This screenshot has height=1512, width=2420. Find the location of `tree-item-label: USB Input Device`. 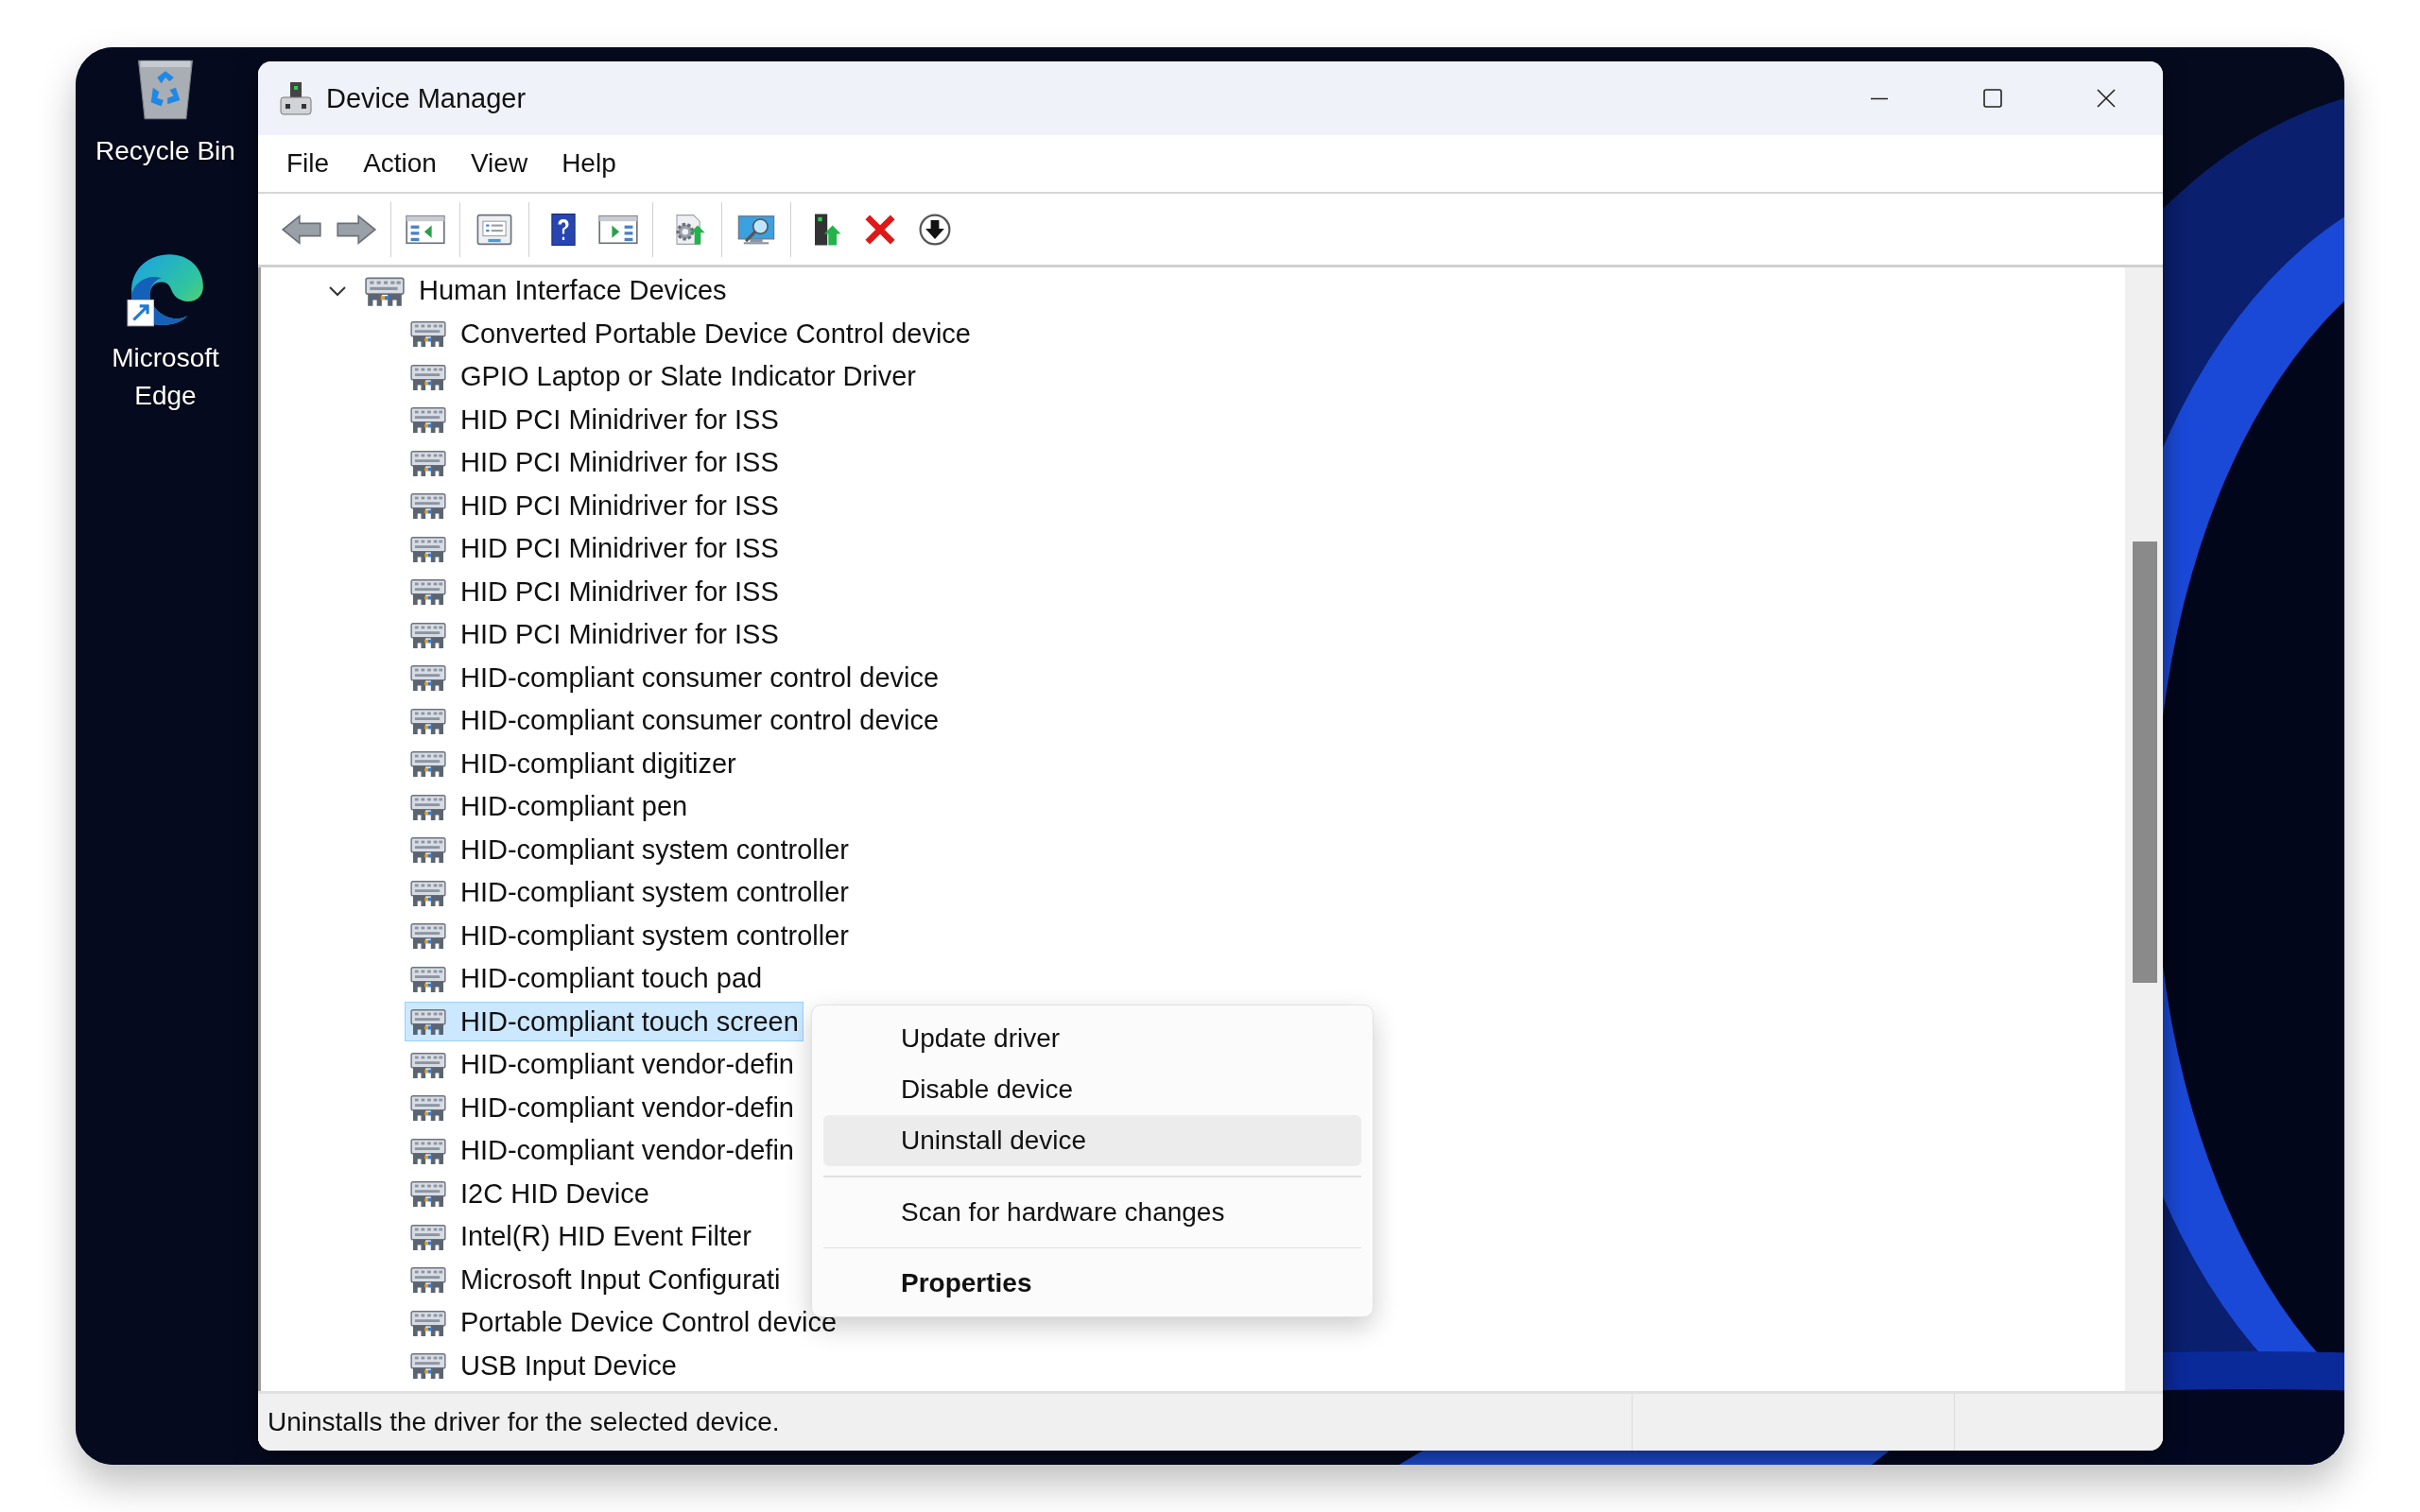

tree-item-label: USB Input Device is located at coordinates (568, 1365).